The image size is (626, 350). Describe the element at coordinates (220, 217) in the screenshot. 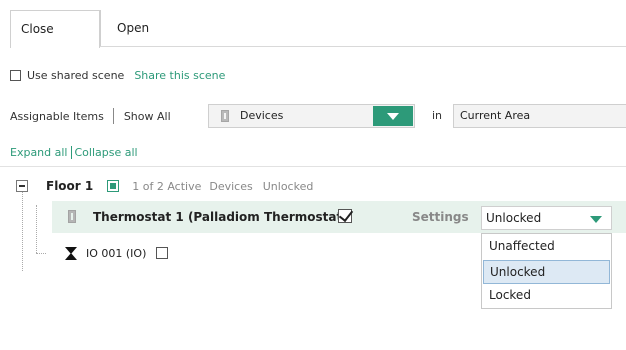

I see `device-name: Thermostat 1 (Palladiom Thermostat)` at that location.